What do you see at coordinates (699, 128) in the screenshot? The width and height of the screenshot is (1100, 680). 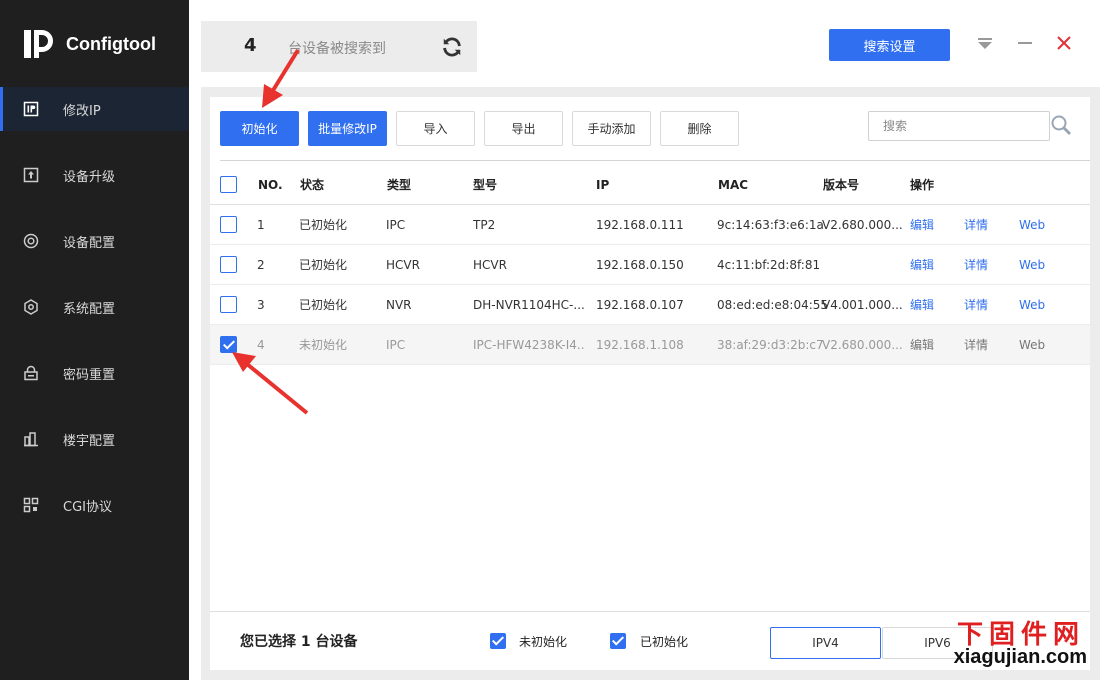 I see `delete-button: 删除` at bounding box center [699, 128].